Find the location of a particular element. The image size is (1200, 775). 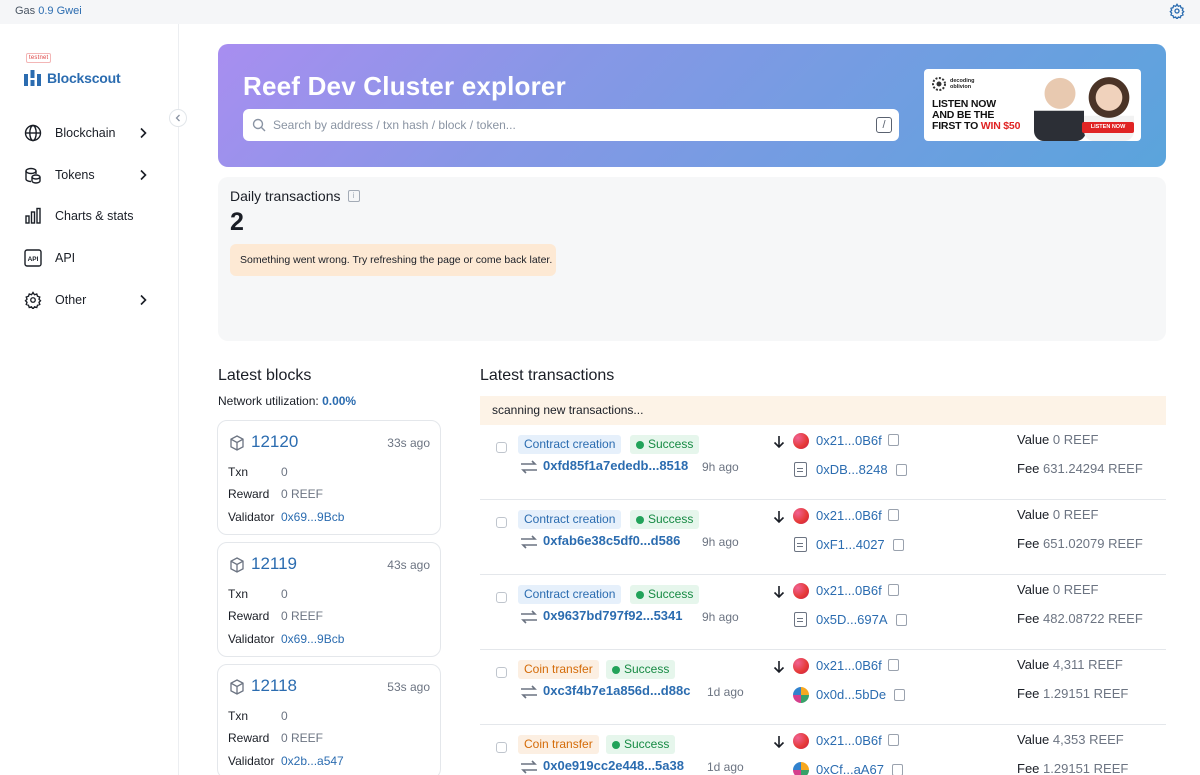

chevron-left-icon is located at coordinates (177, 118).